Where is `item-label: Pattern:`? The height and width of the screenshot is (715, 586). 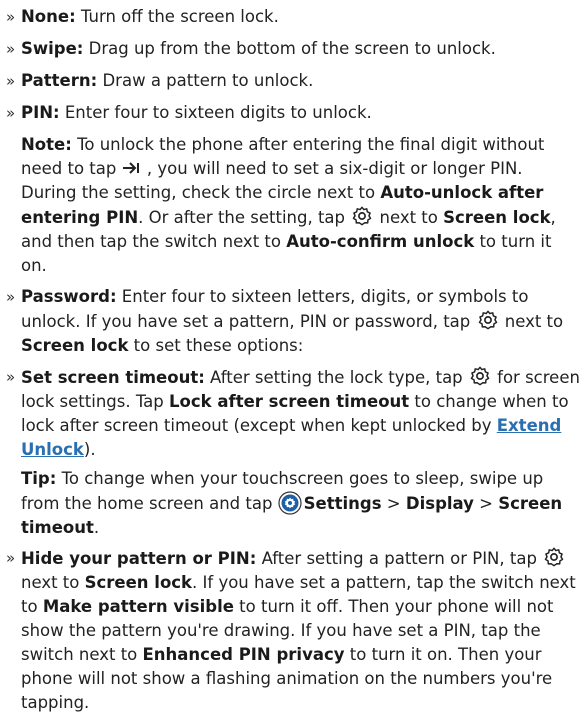 item-label: Pattern: is located at coordinates (59, 80).